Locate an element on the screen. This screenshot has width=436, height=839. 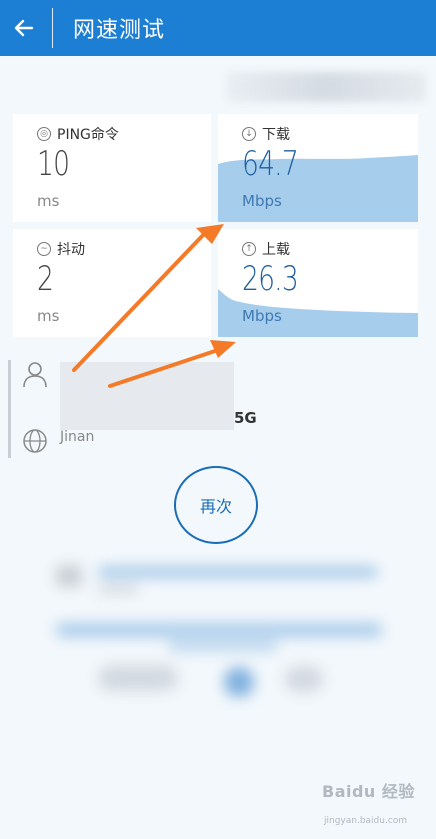
ping-label: ◎ PING命令 is located at coordinates (78, 134).